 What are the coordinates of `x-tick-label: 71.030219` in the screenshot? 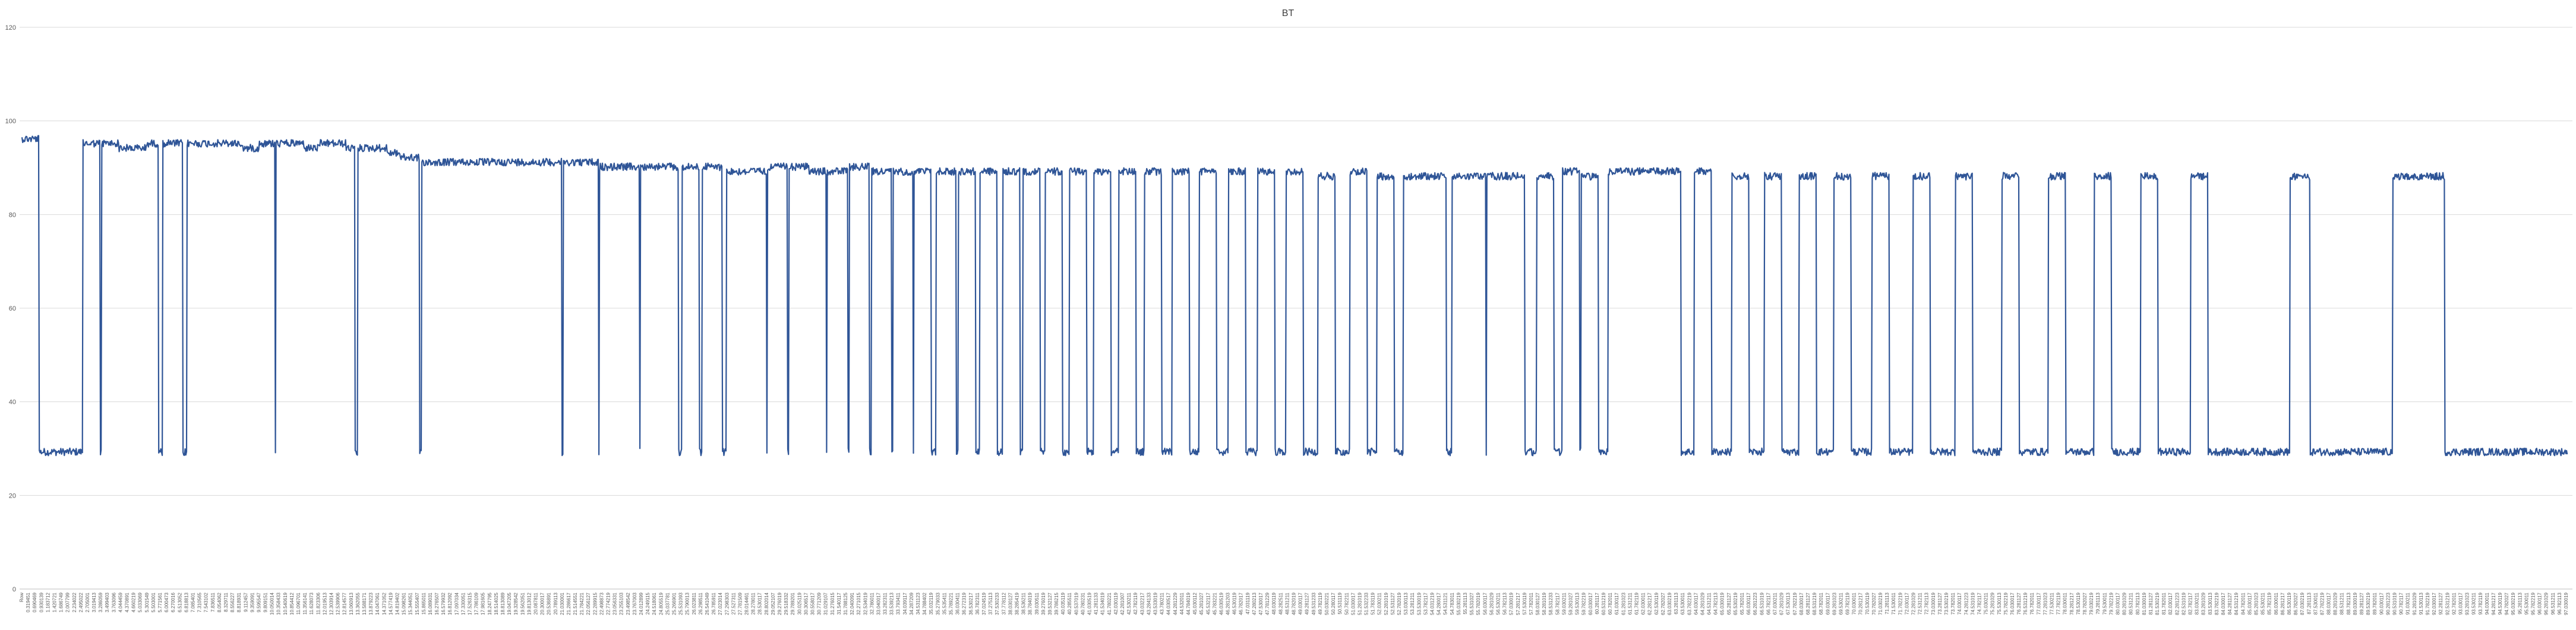 It's located at (1880, 603).